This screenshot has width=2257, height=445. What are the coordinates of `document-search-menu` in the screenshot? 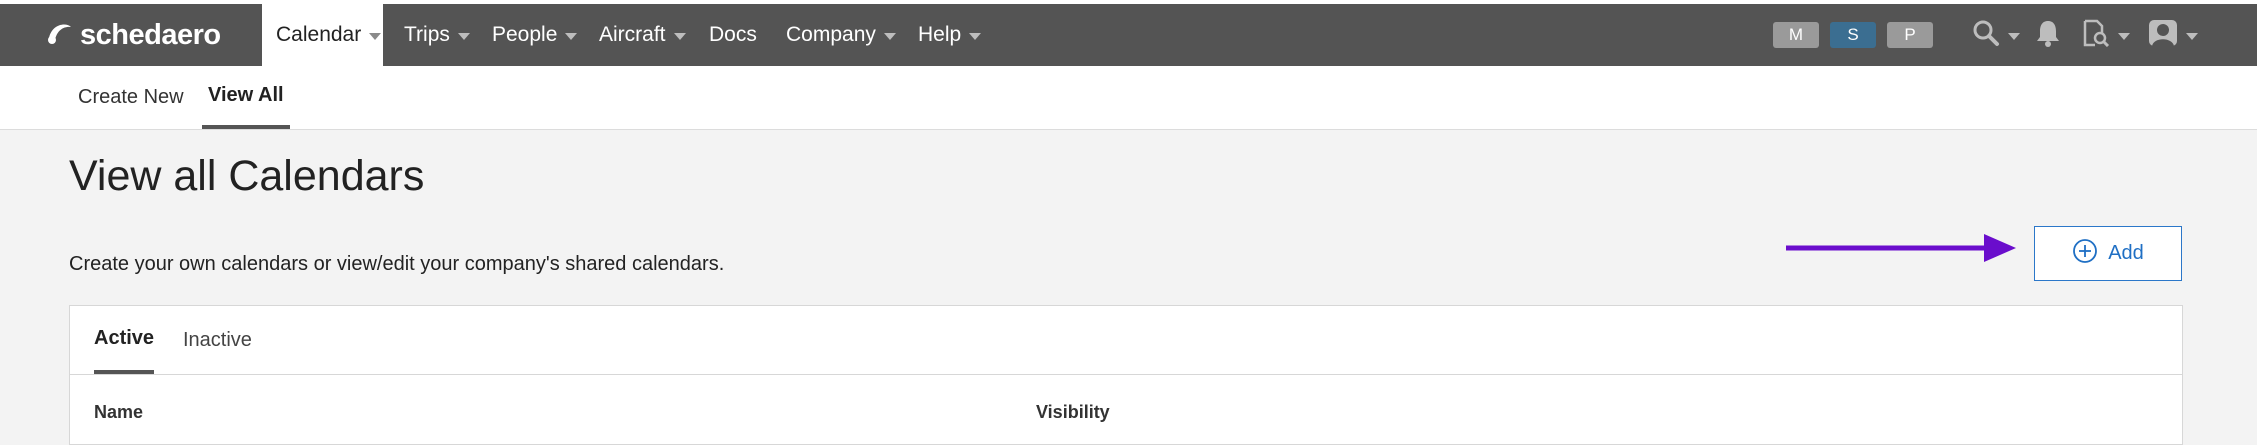 It's located at (2106, 35).